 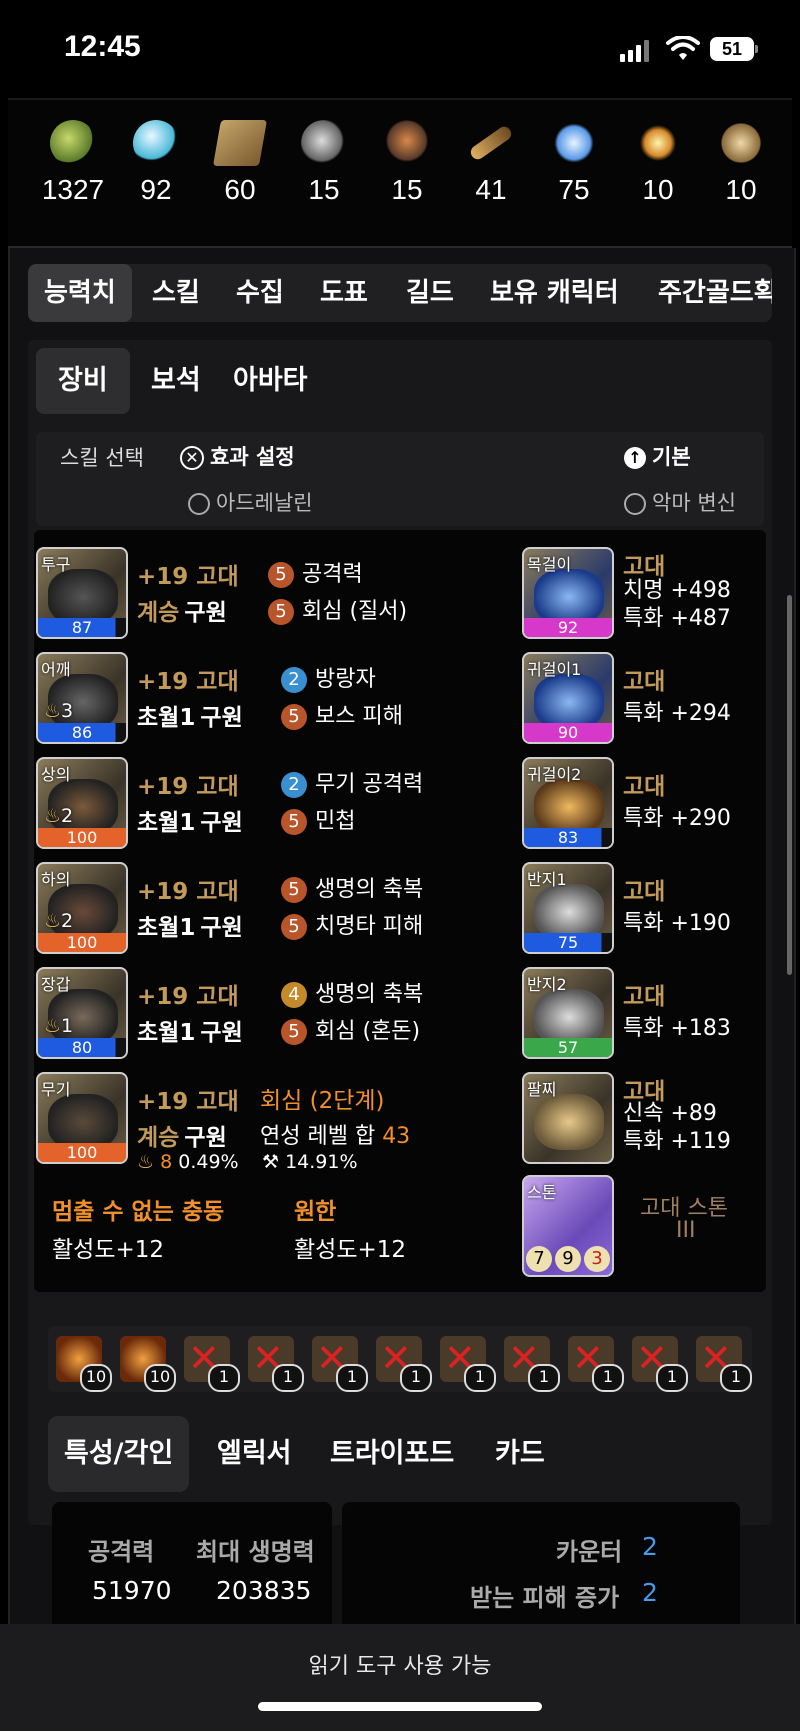 What do you see at coordinates (342, 714) in the screenshot?
I see `engraving: 5 보스 피해` at bounding box center [342, 714].